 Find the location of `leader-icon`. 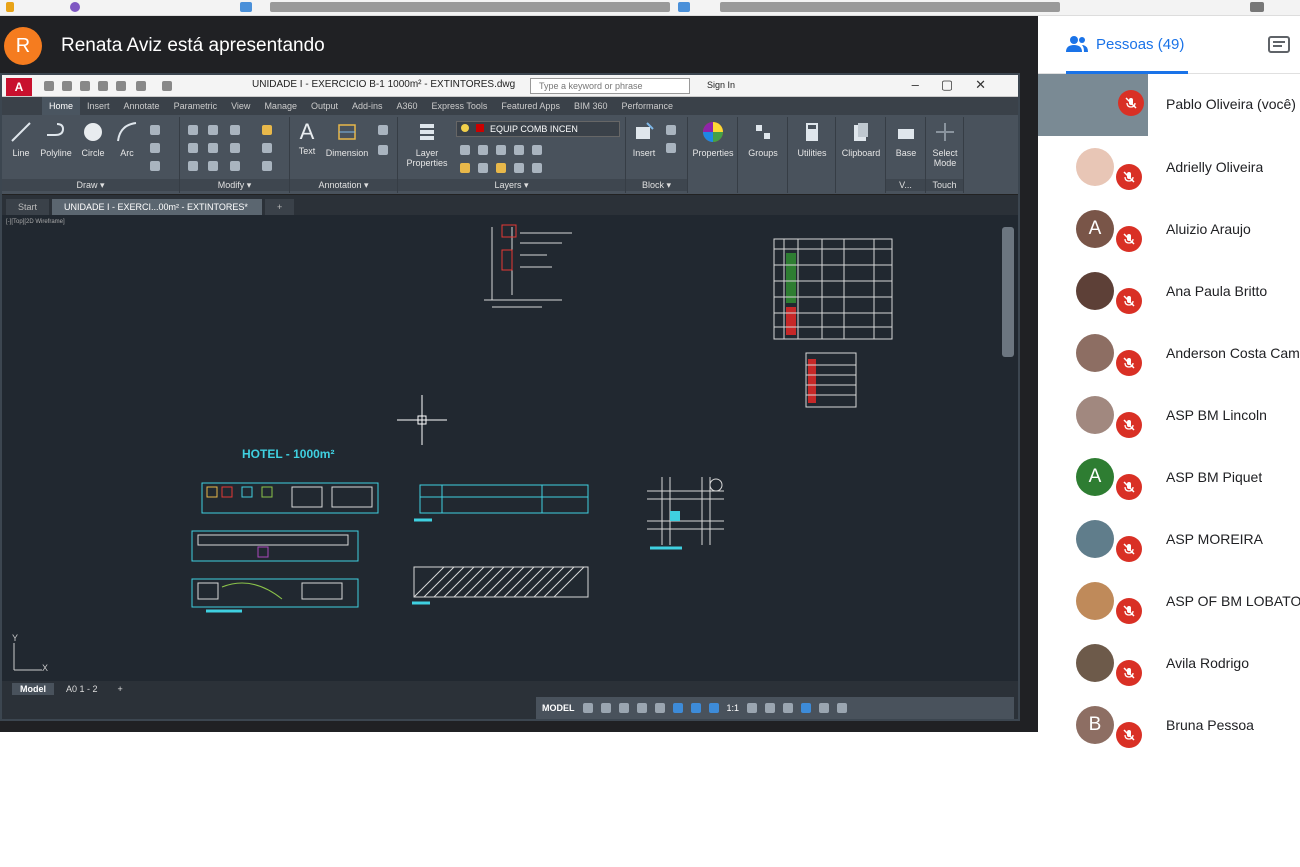

leader-icon is located at coordinates (383, 130).